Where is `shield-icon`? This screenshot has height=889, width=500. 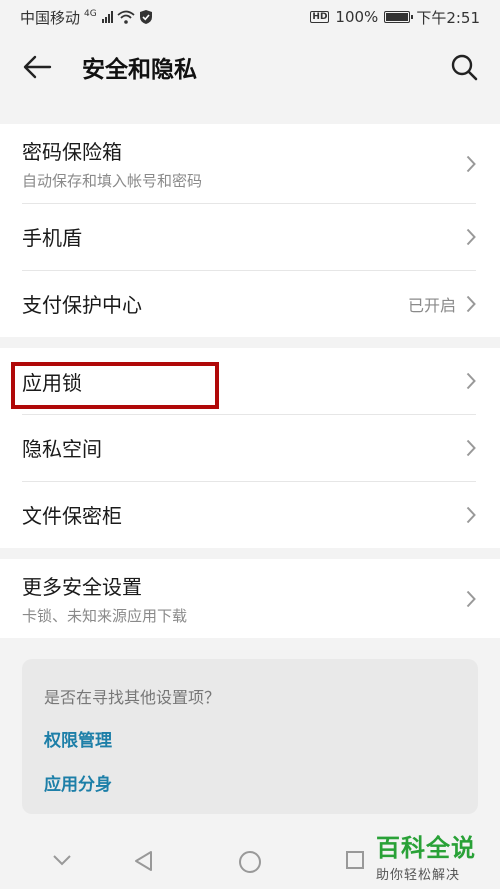 shield-icon is located at coordinates (145, 17).